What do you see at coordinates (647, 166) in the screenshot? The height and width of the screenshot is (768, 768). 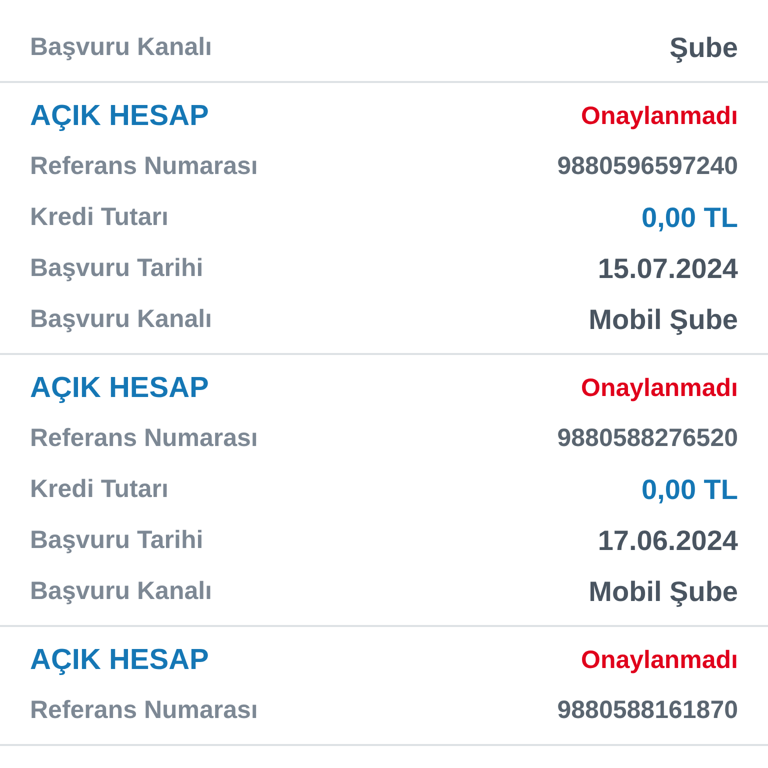 I see `field-value: 9880596597240` at bounding box center [647, 166].